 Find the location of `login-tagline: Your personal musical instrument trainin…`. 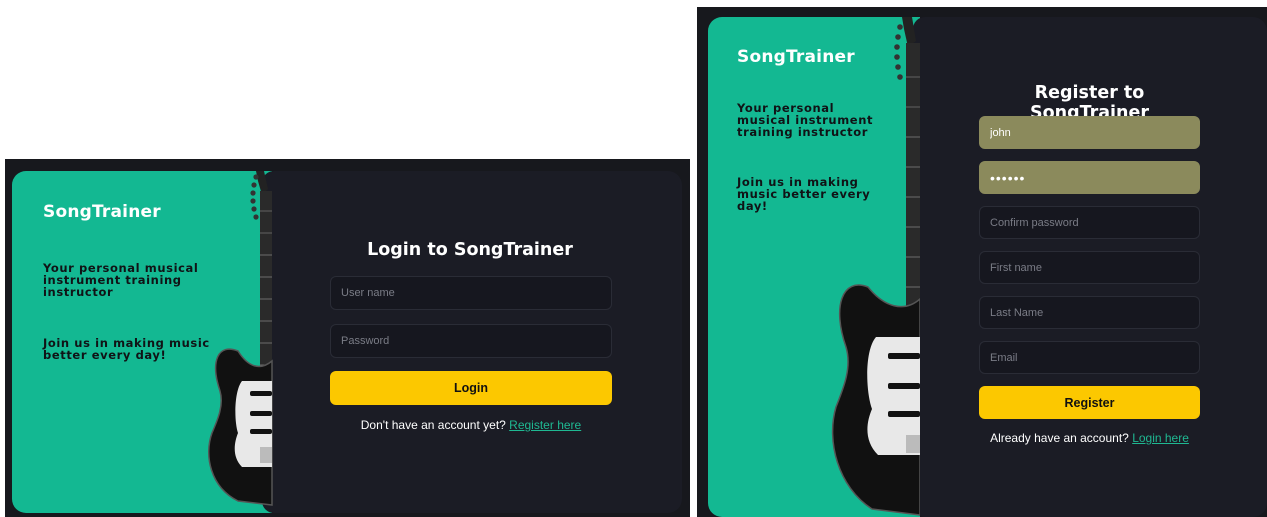

login-tagline: Your personal musical instrument trainin… is located at coordinates (121, 280).